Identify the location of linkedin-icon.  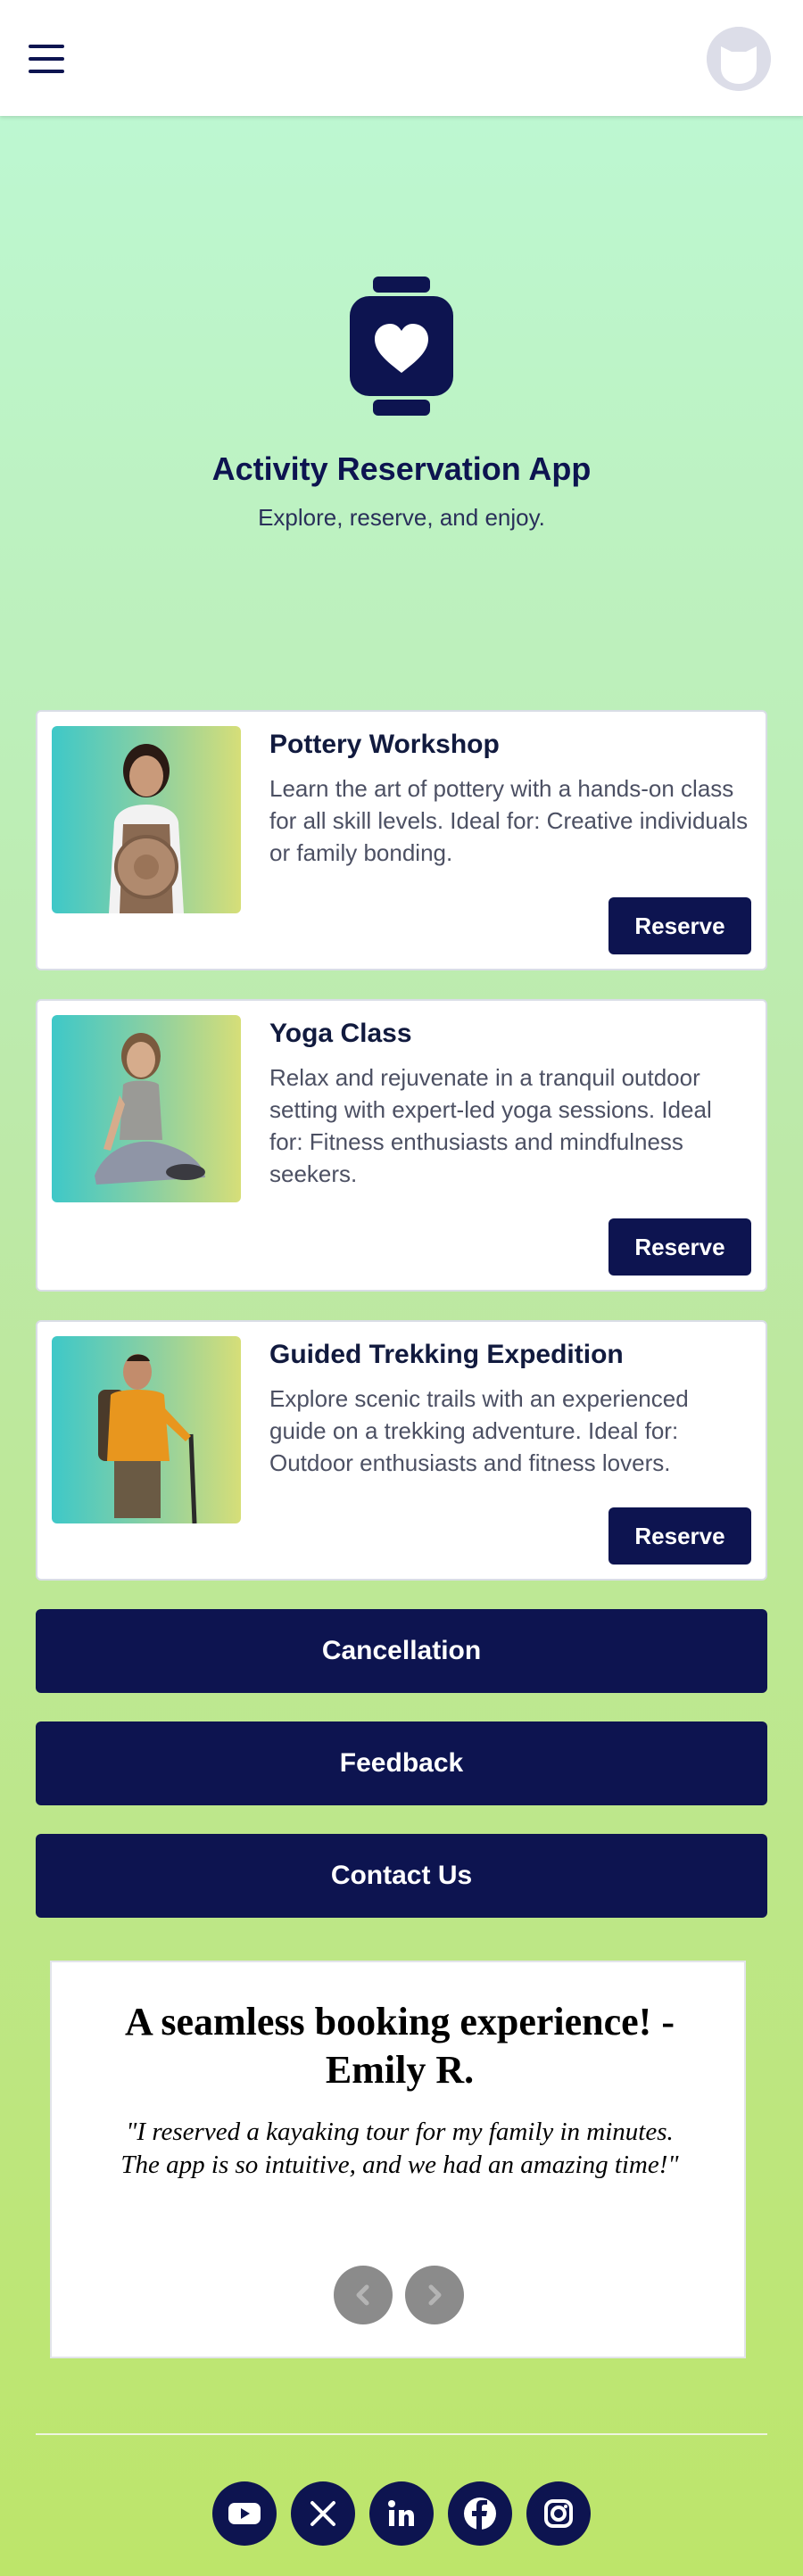
(401, 2513).